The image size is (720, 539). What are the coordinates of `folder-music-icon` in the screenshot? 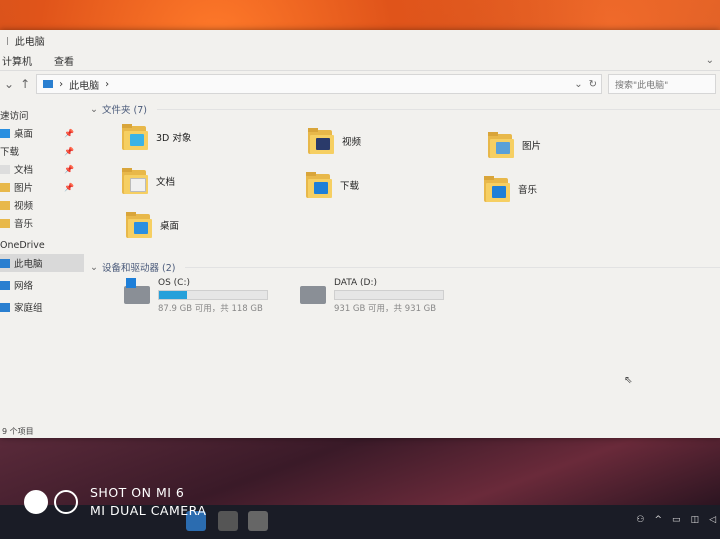 It's located at (497, 189).